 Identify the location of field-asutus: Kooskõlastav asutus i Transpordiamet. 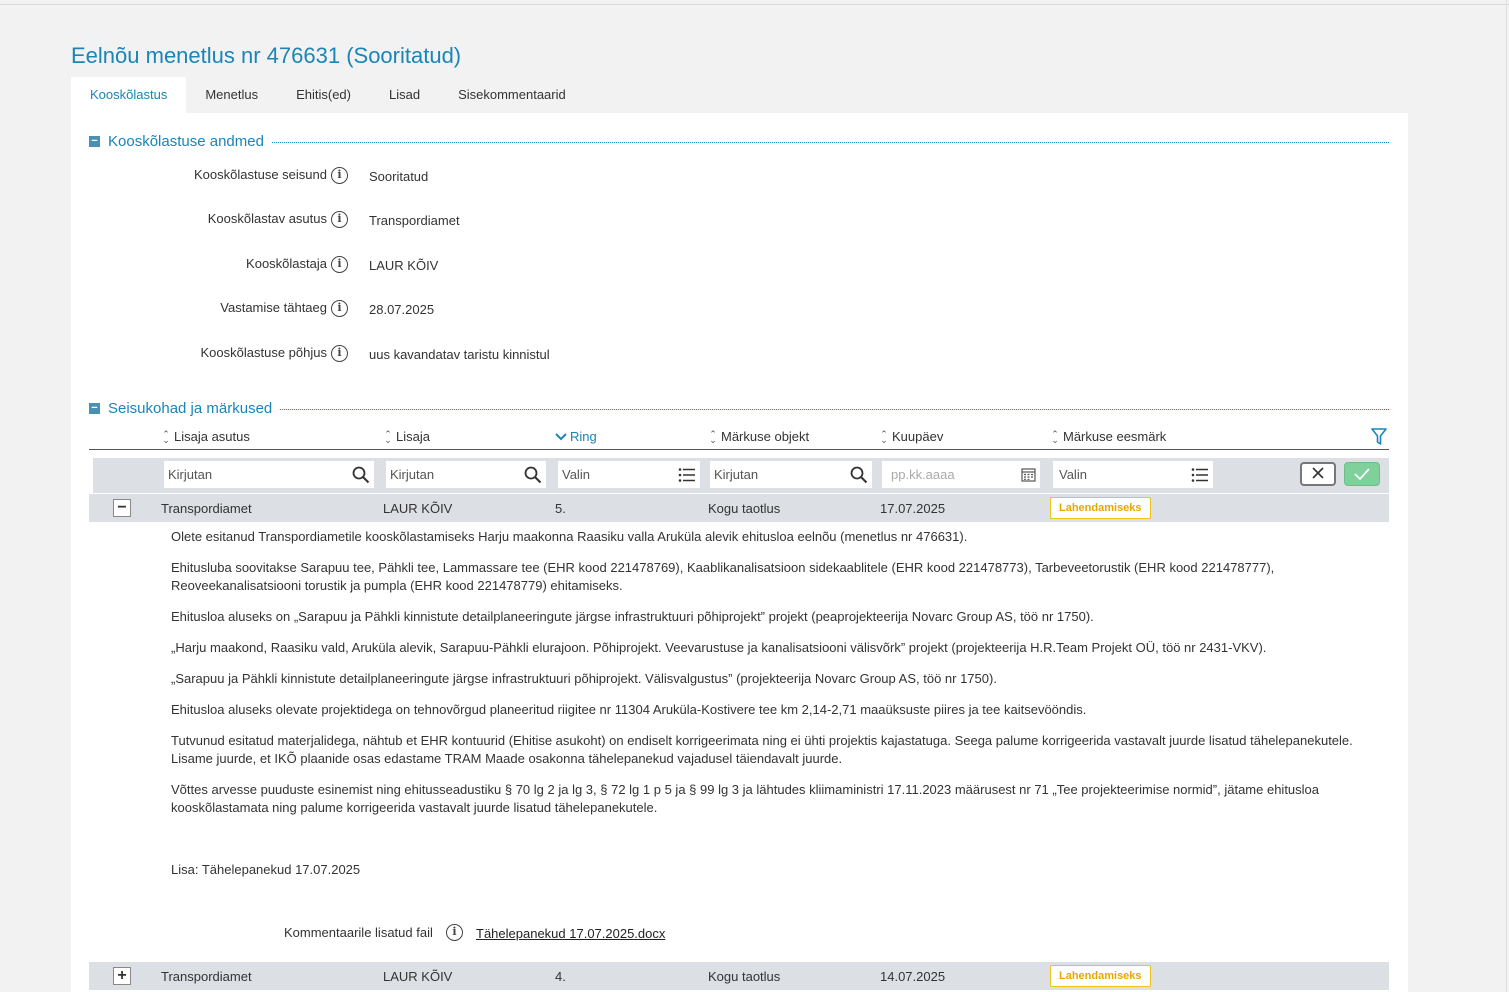
(421, 219).